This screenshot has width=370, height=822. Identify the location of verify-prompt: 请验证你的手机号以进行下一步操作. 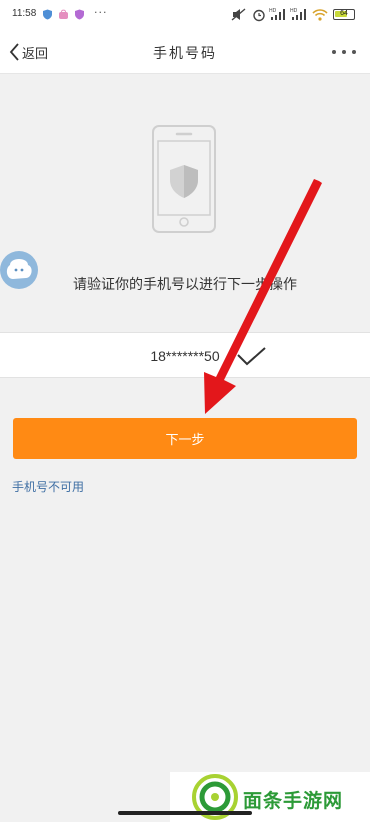
(185, 285).